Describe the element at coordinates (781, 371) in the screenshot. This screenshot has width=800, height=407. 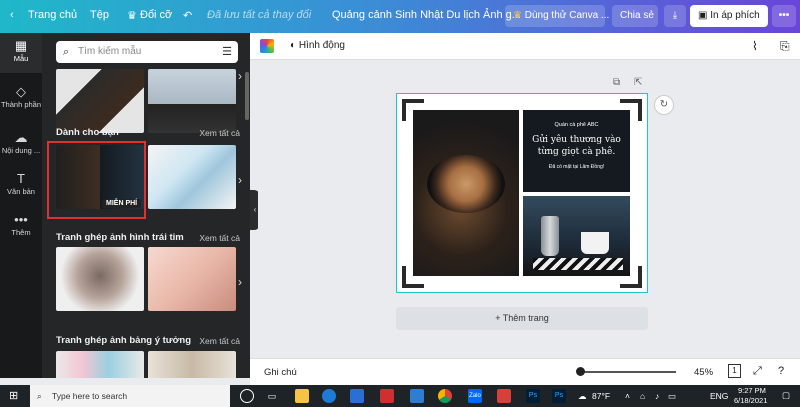
I see `help-icon: ?` at that location.